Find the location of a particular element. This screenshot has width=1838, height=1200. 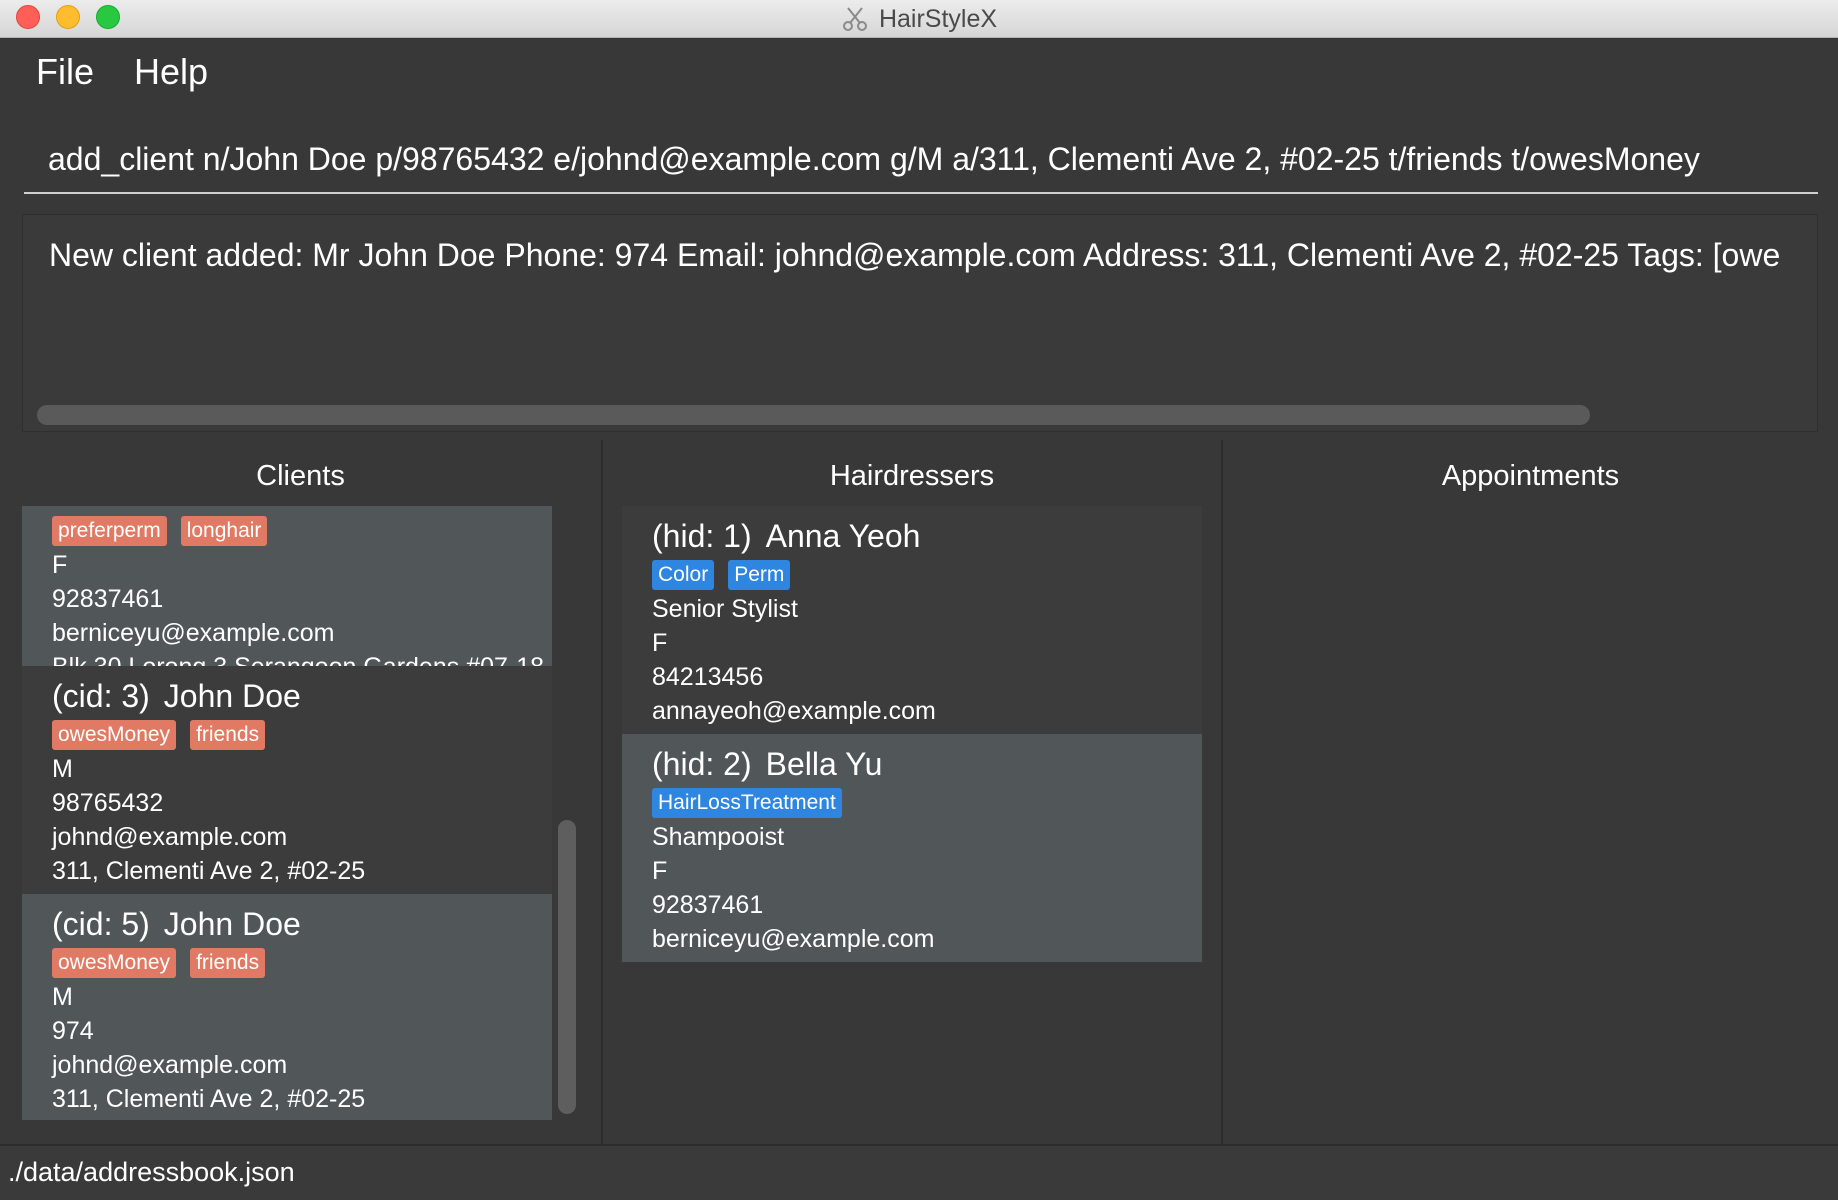

client-tag: preferperm is located at coordinates (109, 531).